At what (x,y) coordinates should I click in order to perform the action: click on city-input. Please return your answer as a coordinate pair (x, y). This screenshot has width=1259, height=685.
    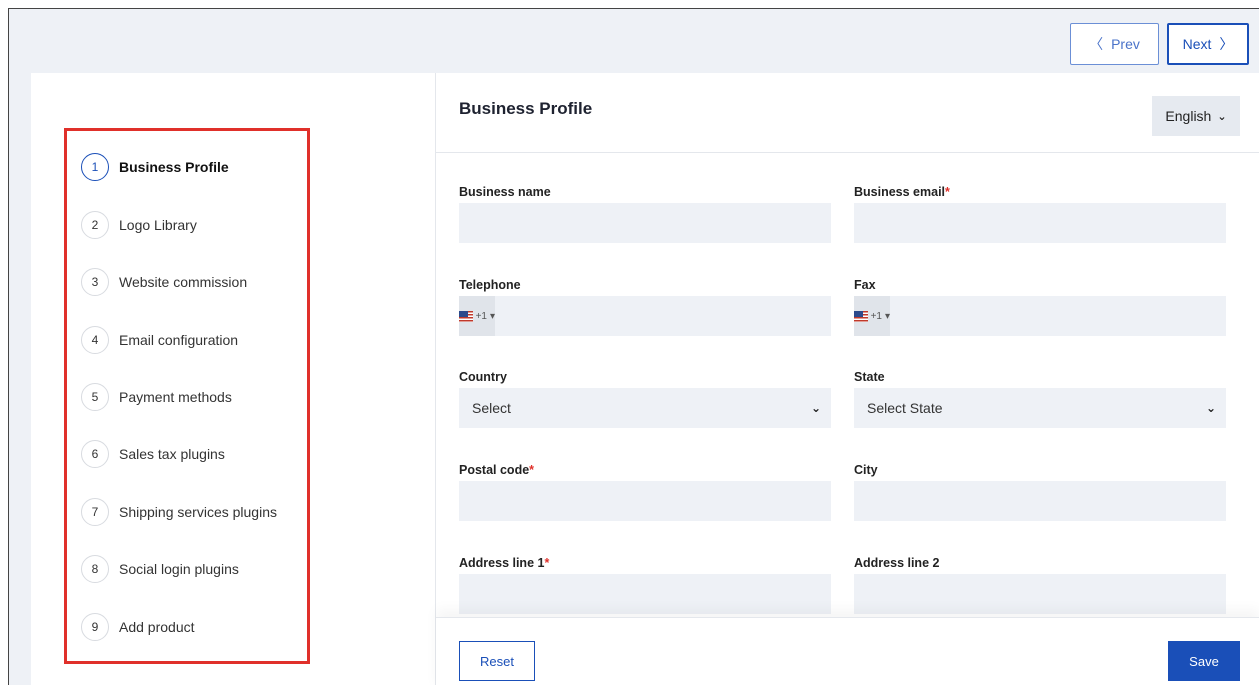
    Looking at the image, I should click on (1040, 501).